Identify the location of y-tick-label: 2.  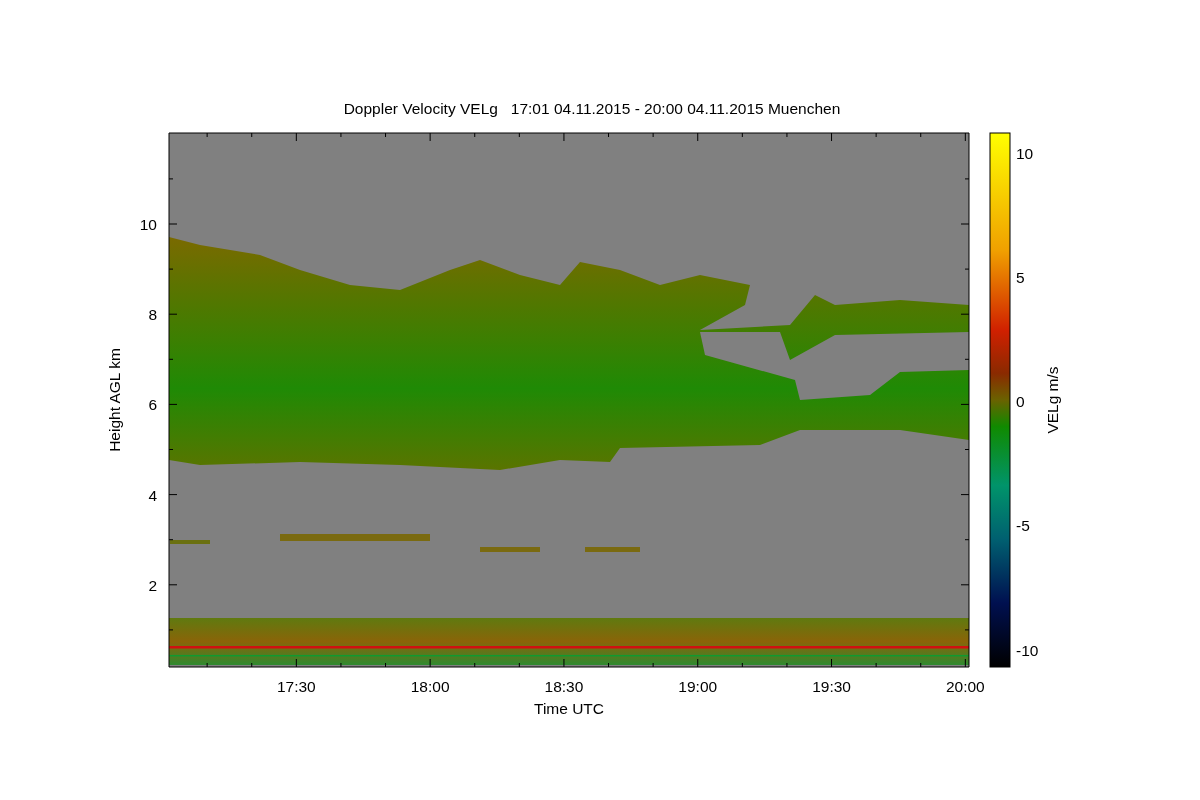
(152, 585).